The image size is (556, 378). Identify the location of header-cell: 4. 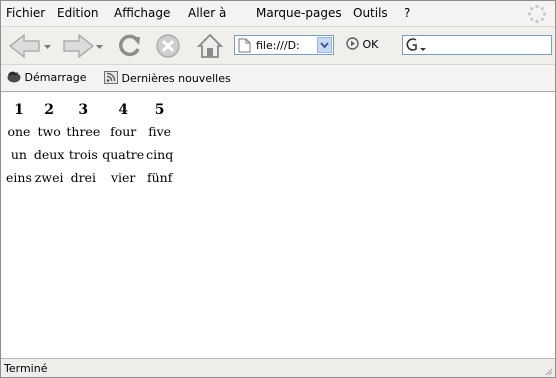
(123, 110).